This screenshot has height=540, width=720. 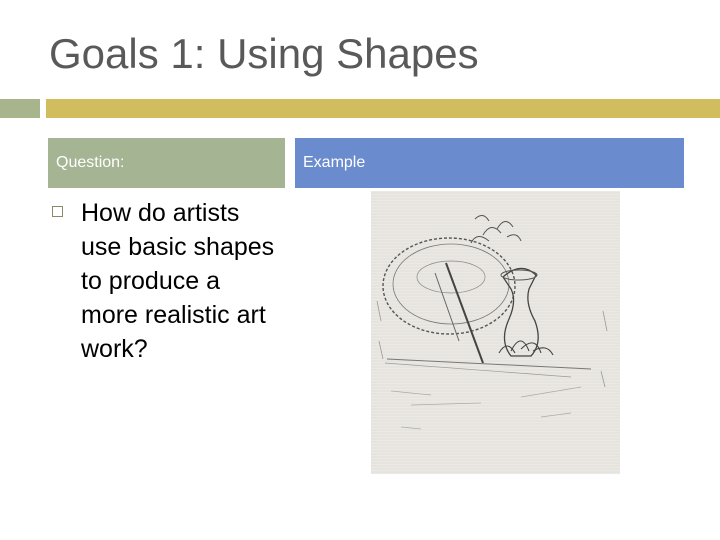 What do you see at coordinates (264, 53) in the screenshot?
I see `slide-title: Goals 1: Using Shapes` at bounding box center [264, 53].